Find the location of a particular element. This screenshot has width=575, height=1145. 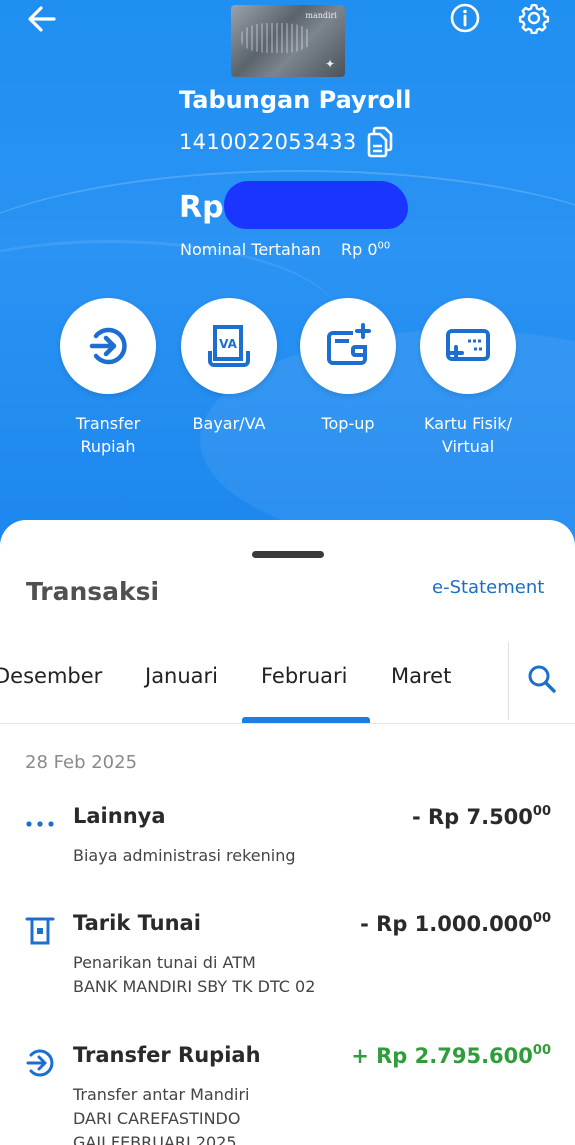

description-line: Biaya administrasi rekening is located at coordinates (184, 855).